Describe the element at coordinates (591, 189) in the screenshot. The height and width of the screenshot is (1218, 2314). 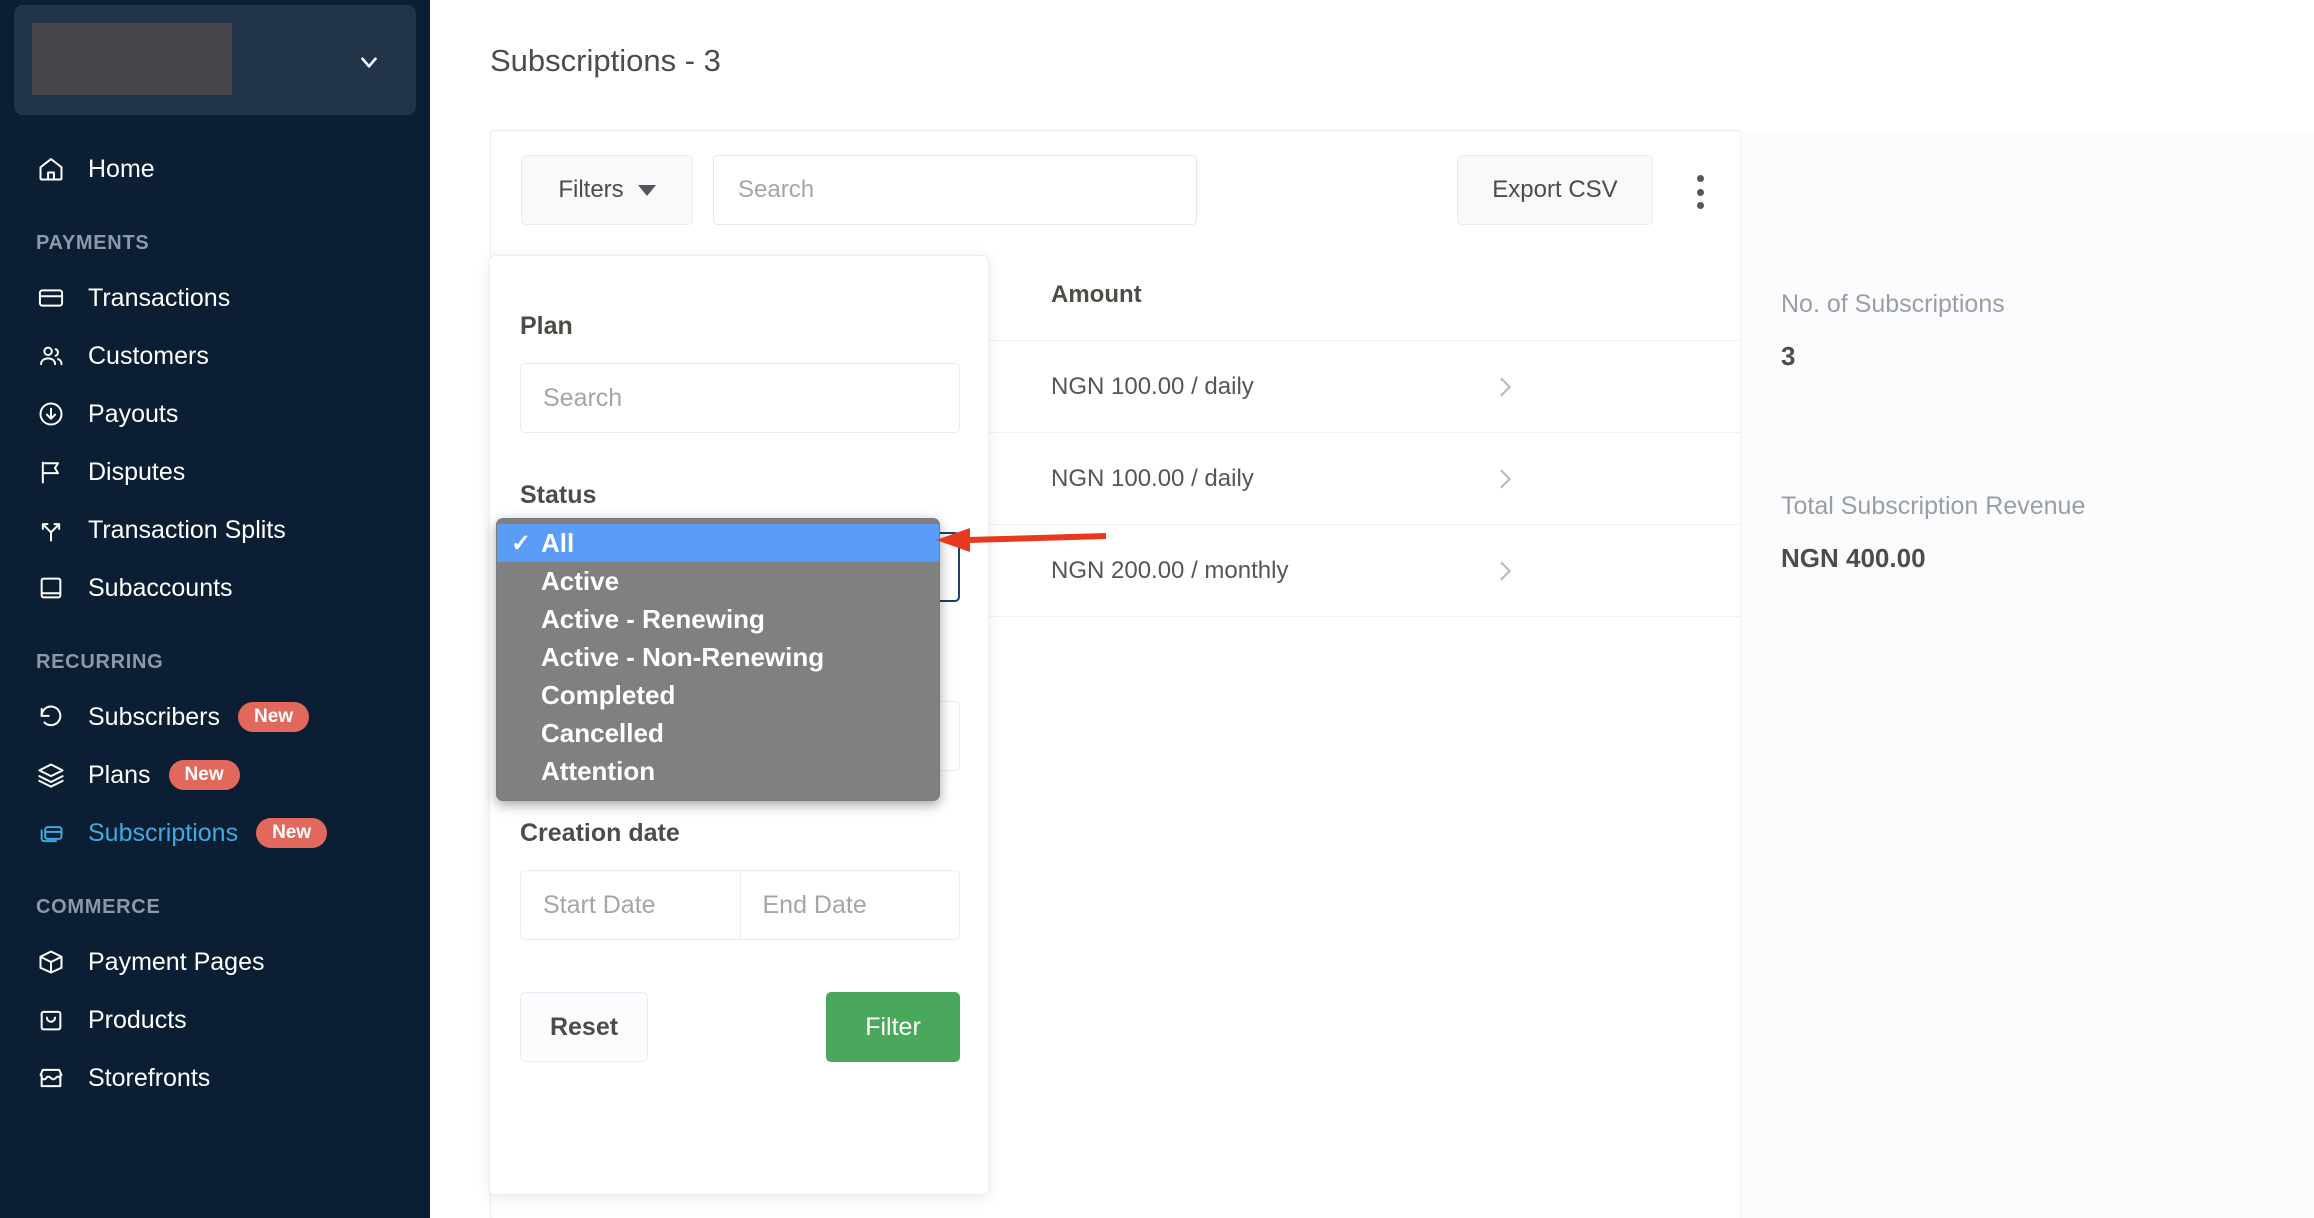
I see `filters-button-label: Filters` at that location.